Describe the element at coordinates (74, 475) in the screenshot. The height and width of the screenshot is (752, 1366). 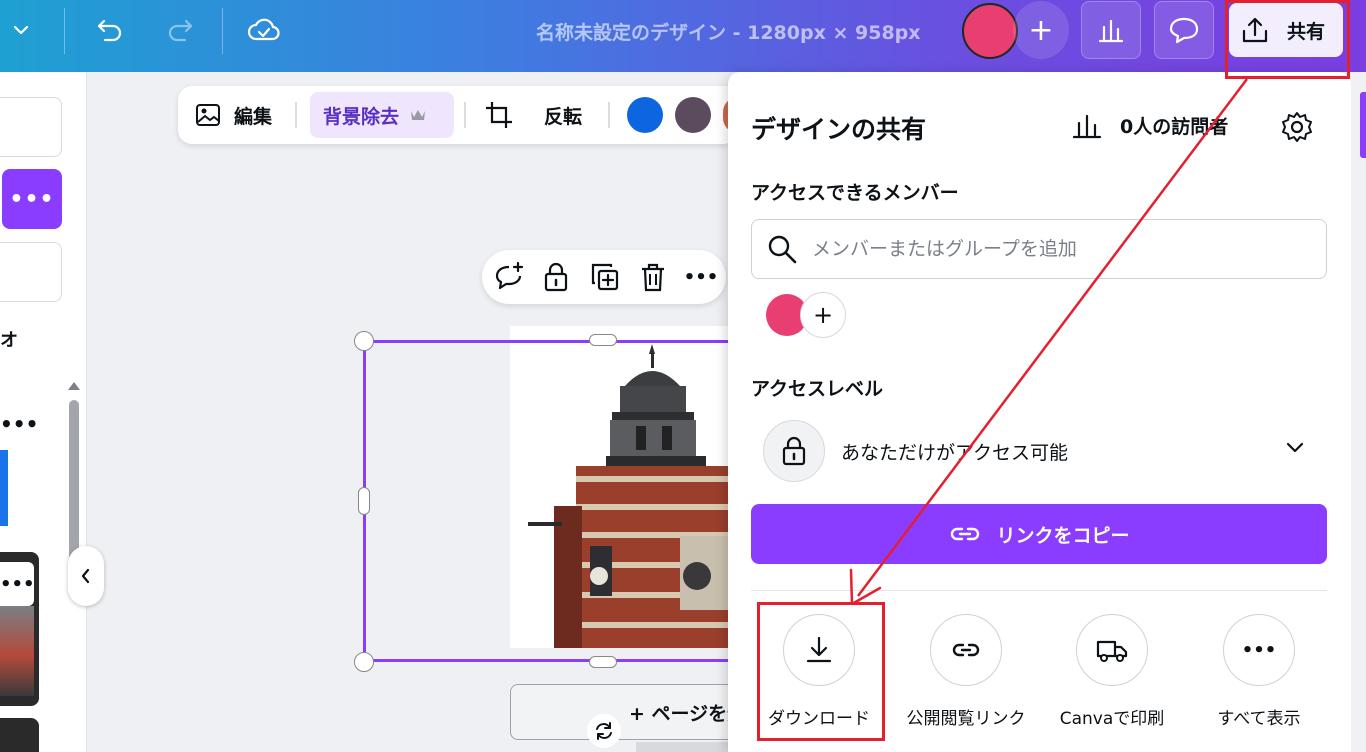
I see `scrollbar` at that location.